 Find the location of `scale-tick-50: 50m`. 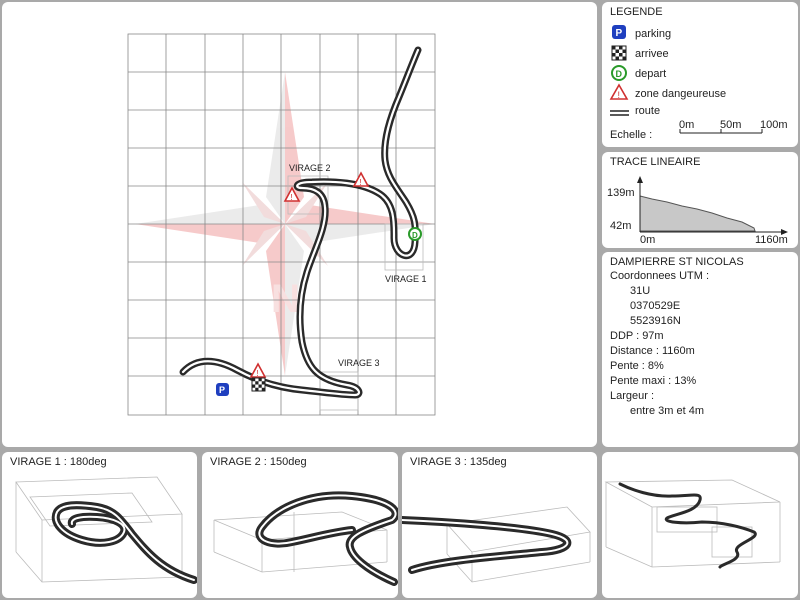

scale-tick-50: 50m is located at coordinates (731, 125).